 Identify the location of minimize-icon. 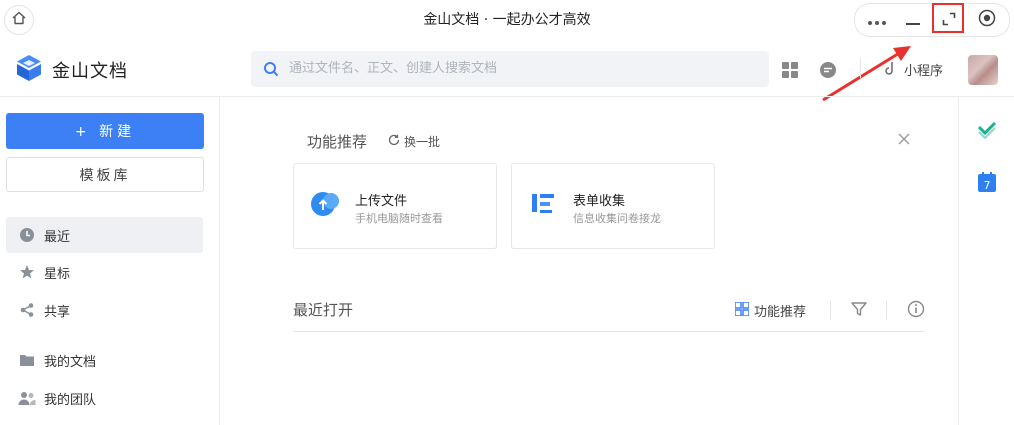
(913, 20).